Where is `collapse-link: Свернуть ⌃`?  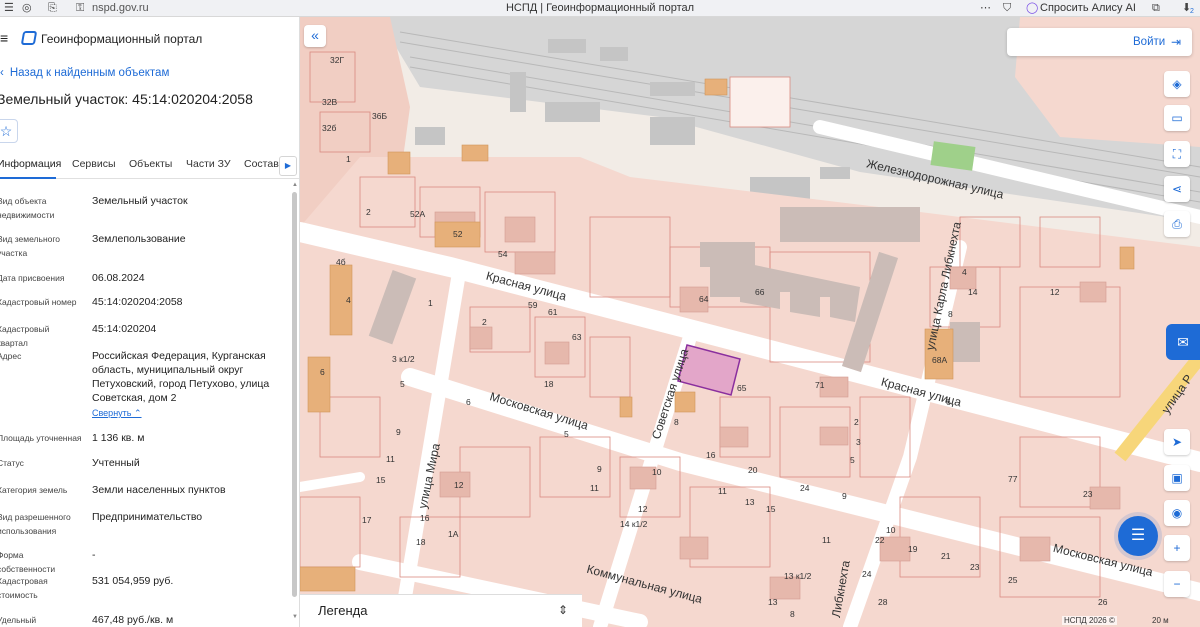
collapse-link: Свернуть ⌃ is located at coordinates (117, 413).